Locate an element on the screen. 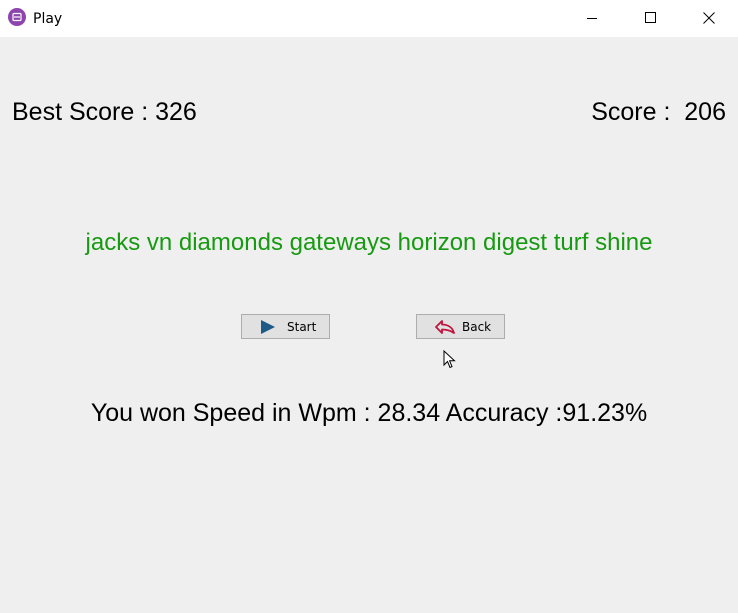 Image resolution: width=738 pixels, height=613 pixels. minimize-icon is located at coordinates (592, 18).